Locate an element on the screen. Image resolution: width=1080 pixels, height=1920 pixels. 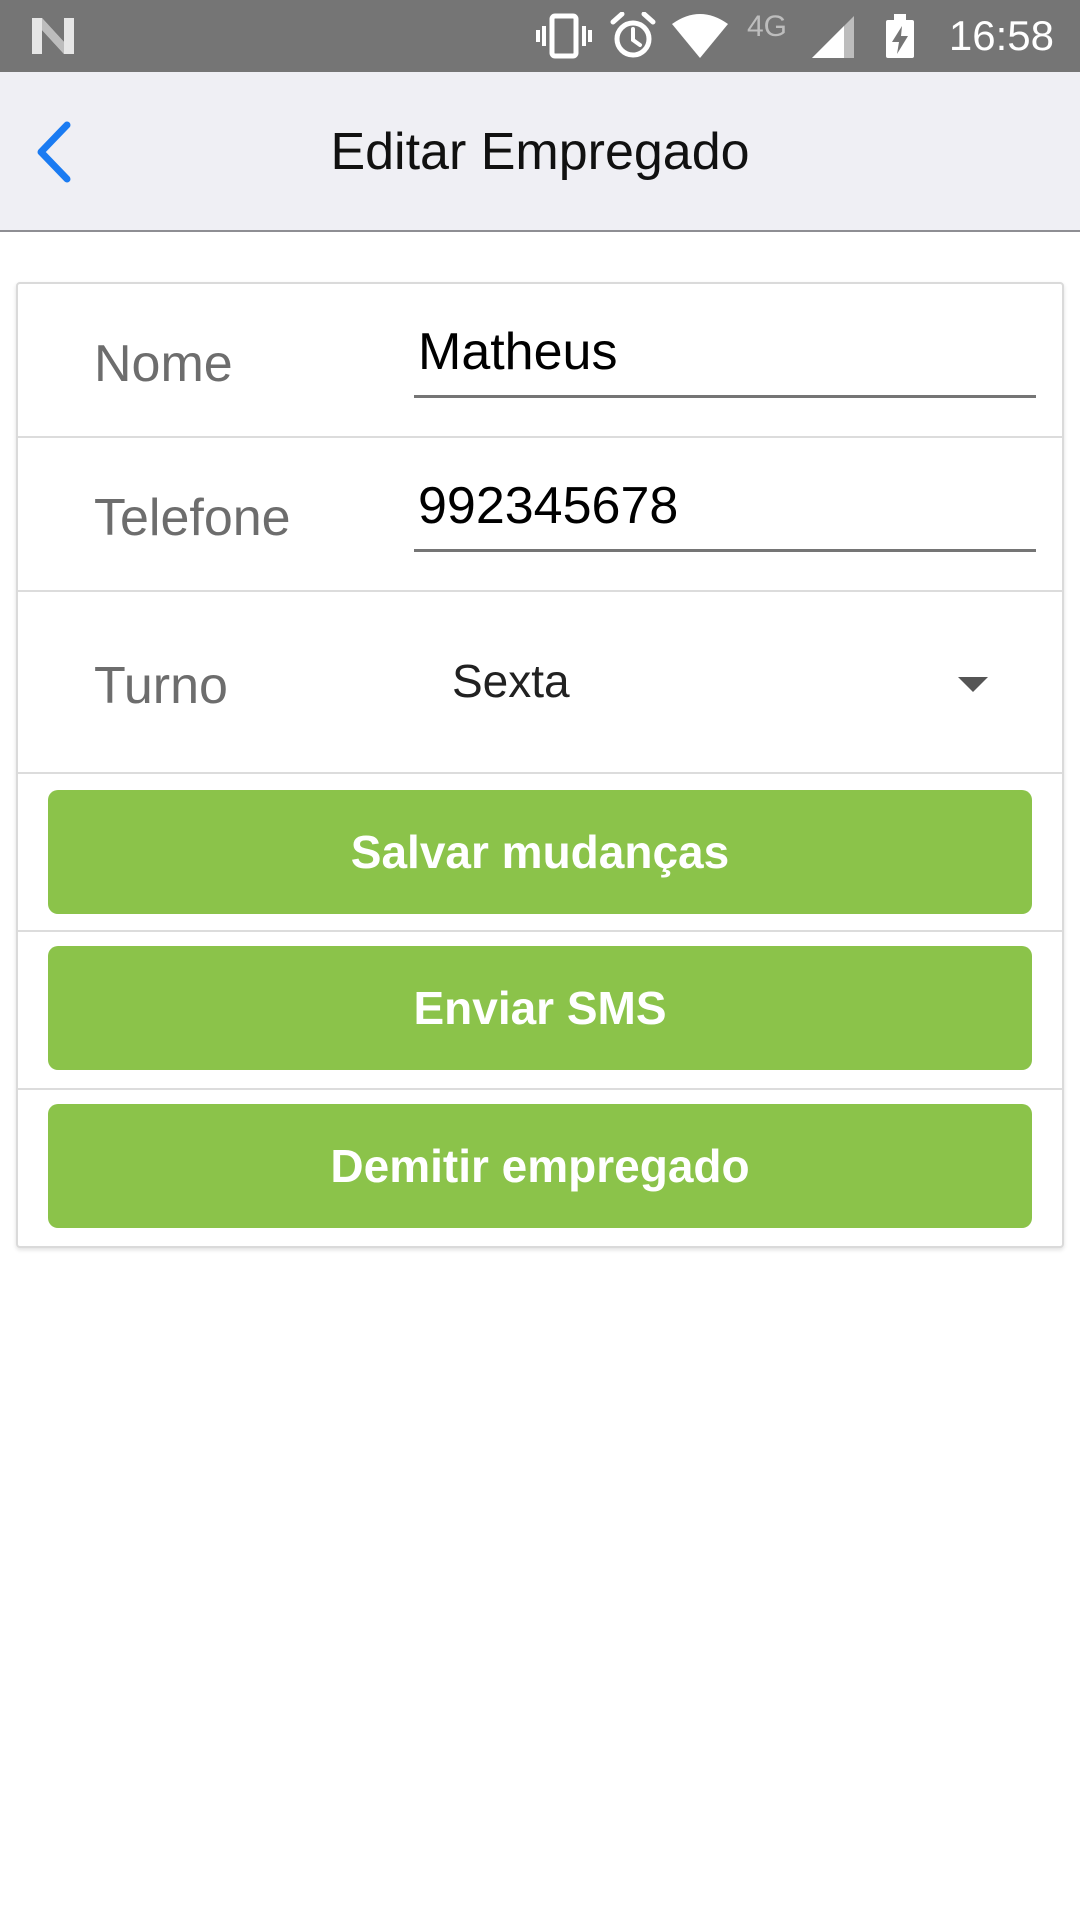
page-title: Editar Empregado is located at coordinates (540, 152).